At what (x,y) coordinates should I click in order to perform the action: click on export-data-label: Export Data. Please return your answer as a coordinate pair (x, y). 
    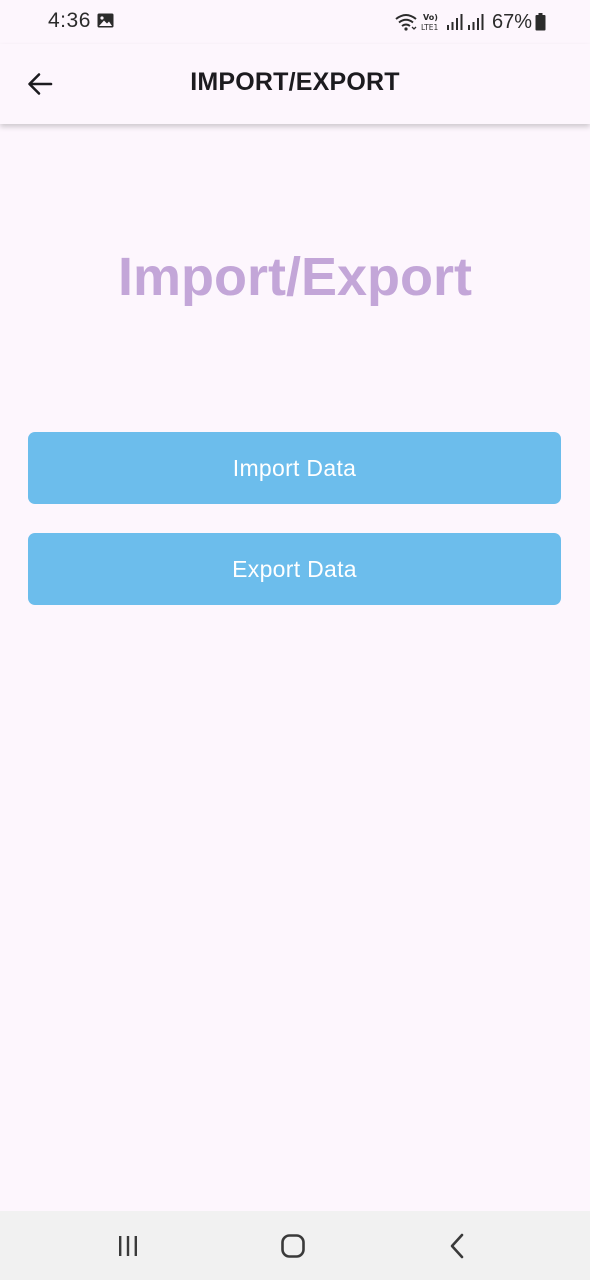
    Looking at the image, I should click on (294, 568).